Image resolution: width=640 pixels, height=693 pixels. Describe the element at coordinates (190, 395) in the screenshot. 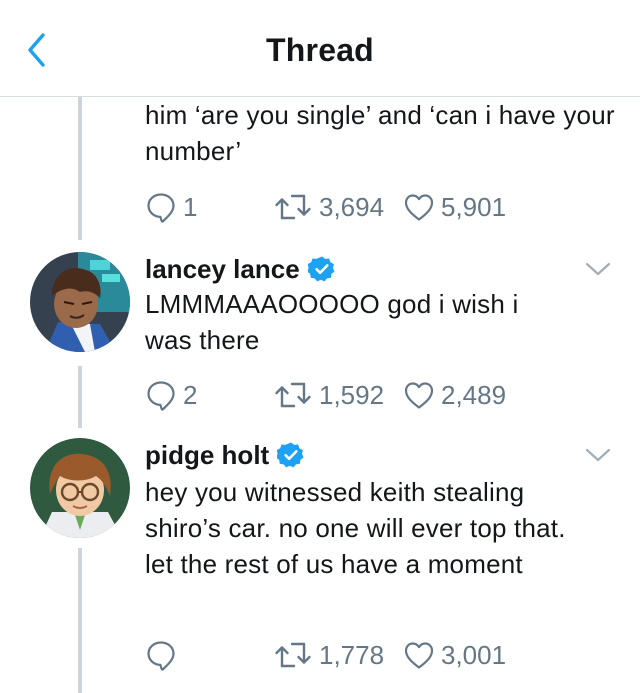

I see `reply-count: 2` at that location.